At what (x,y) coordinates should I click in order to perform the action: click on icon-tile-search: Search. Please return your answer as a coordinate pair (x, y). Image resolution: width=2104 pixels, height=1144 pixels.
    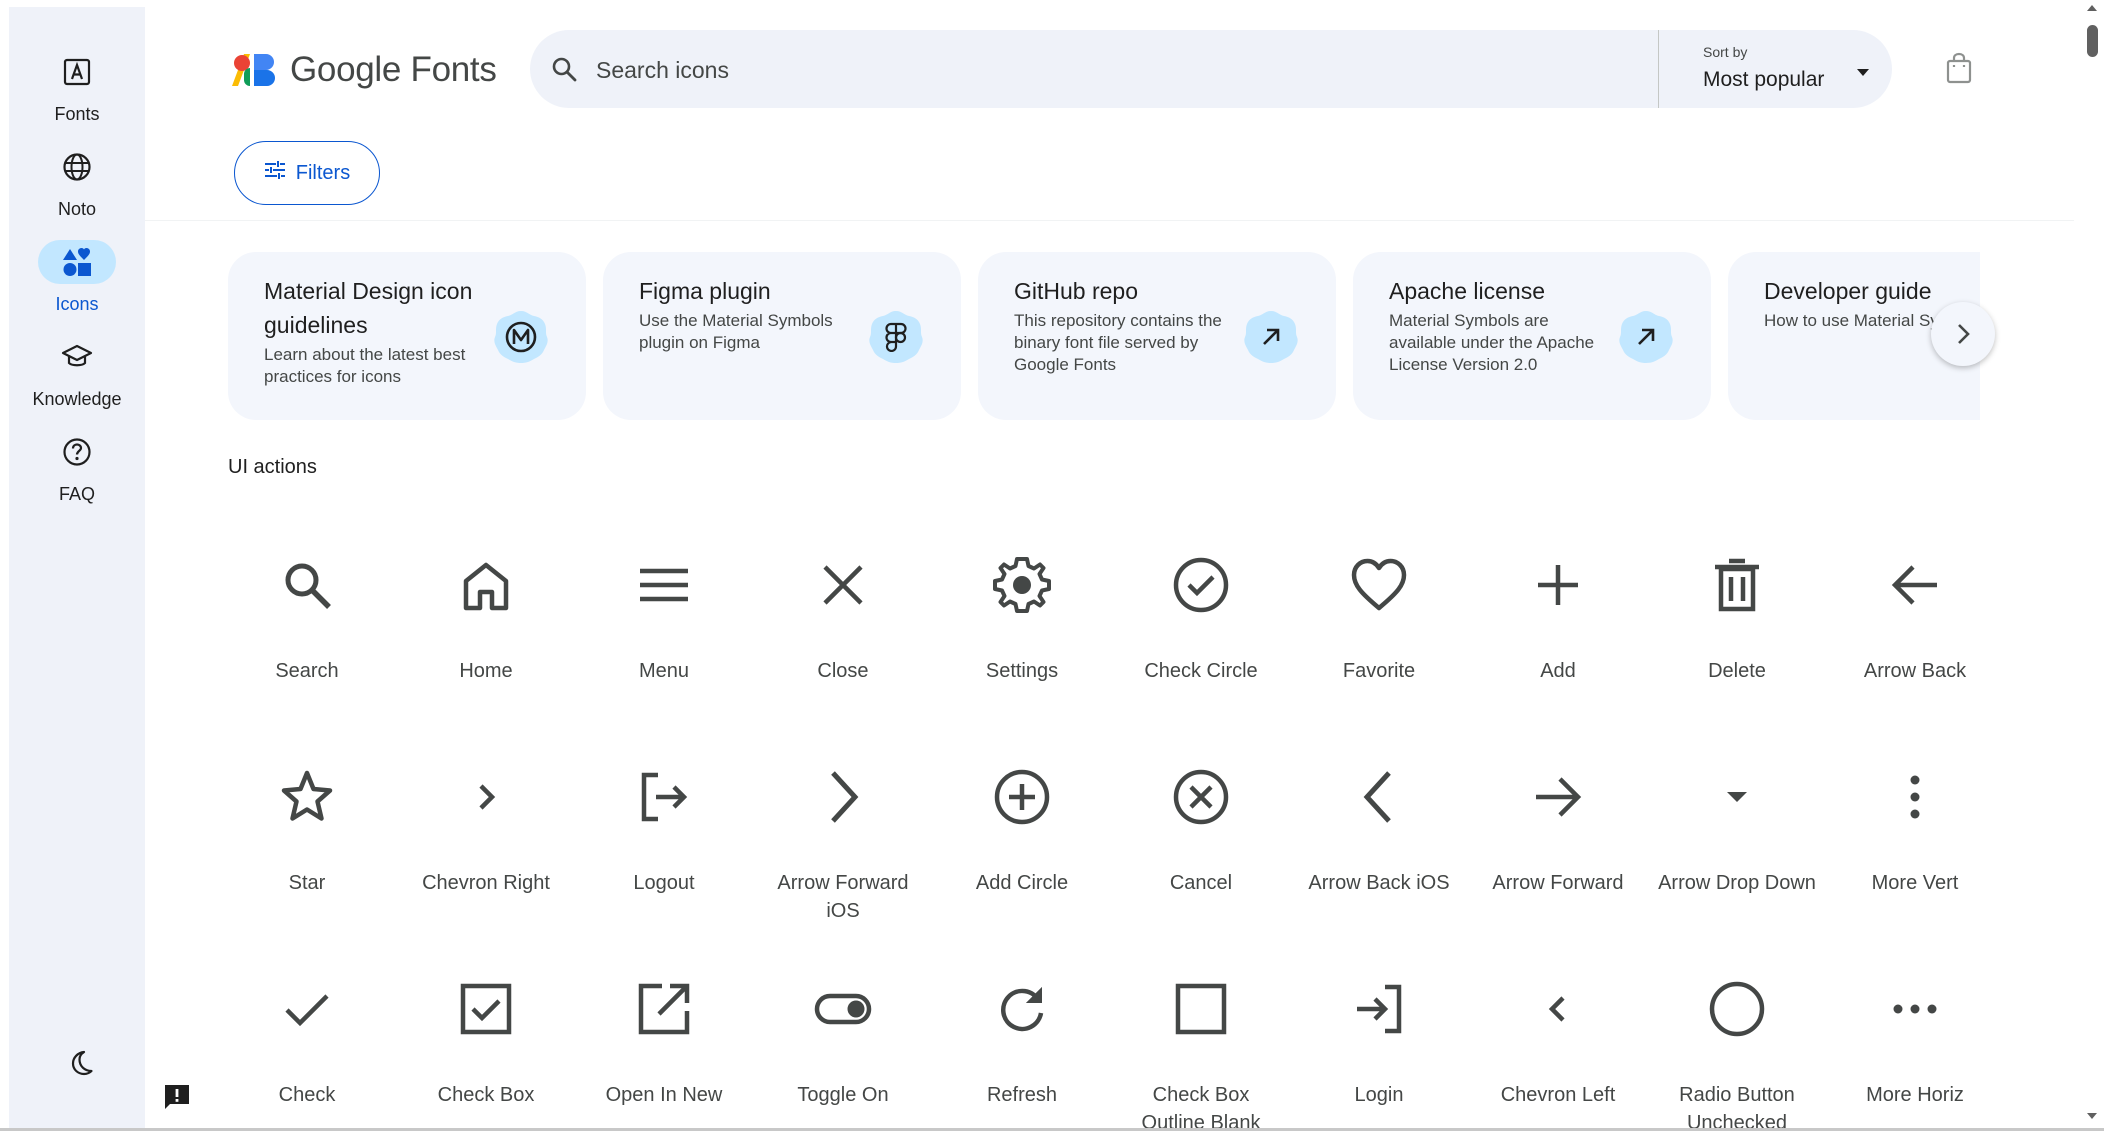
    Looking at the image, I should click on (307, 625).